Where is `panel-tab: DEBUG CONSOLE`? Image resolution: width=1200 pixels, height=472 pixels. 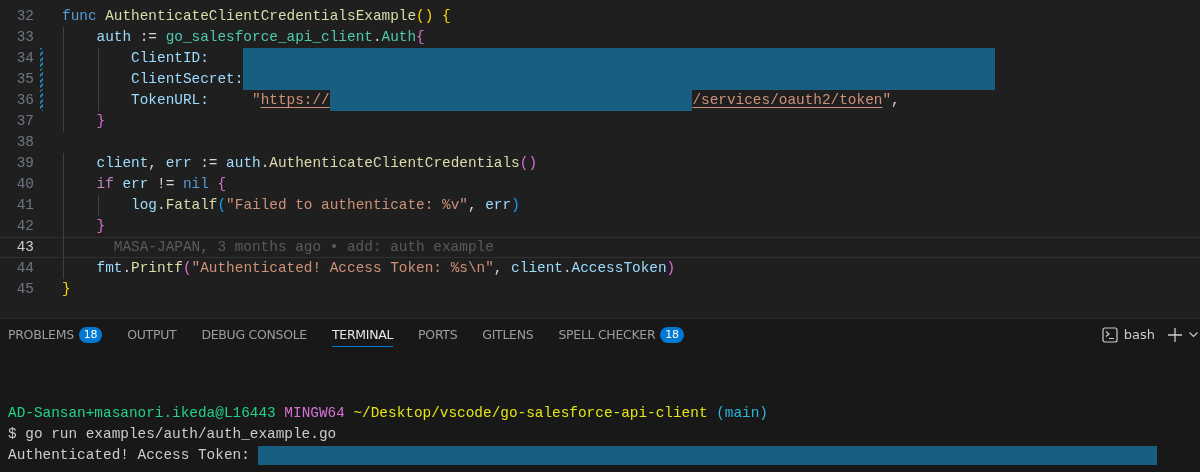 panel-tab: DEBUG CONSOLE is located at coordinates (254, 334).